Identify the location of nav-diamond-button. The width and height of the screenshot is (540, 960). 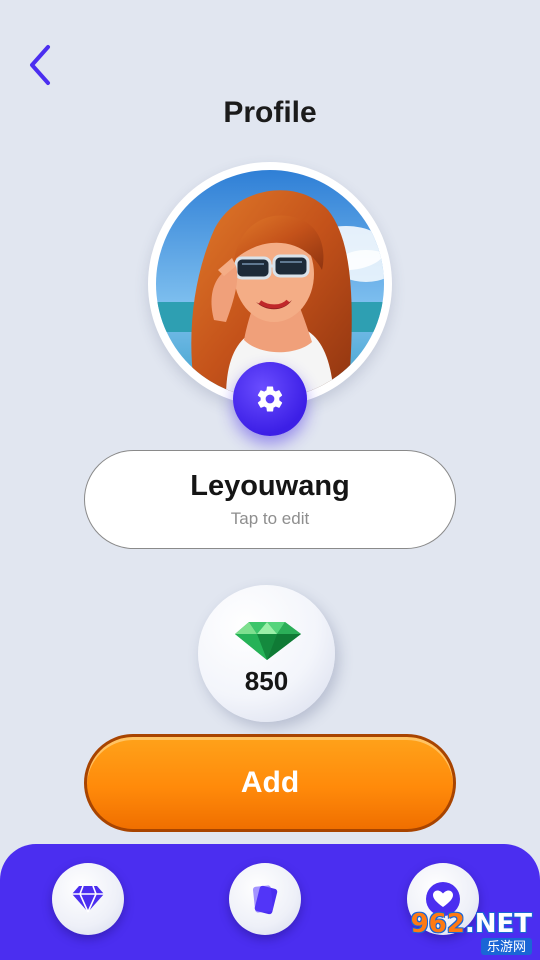
(88, 899).